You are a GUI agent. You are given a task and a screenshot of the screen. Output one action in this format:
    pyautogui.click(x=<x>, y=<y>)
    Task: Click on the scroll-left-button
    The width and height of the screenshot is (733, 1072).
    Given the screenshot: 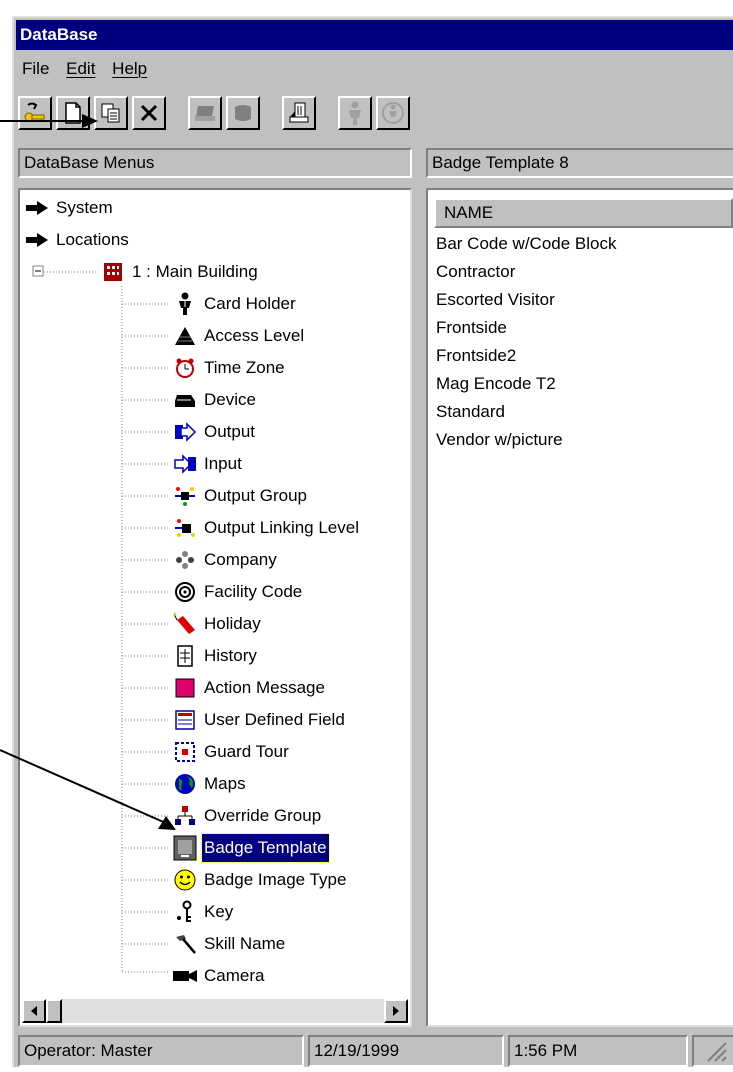 What is the action you would take?
    pyautogui.click(x=34, y=1011)
    